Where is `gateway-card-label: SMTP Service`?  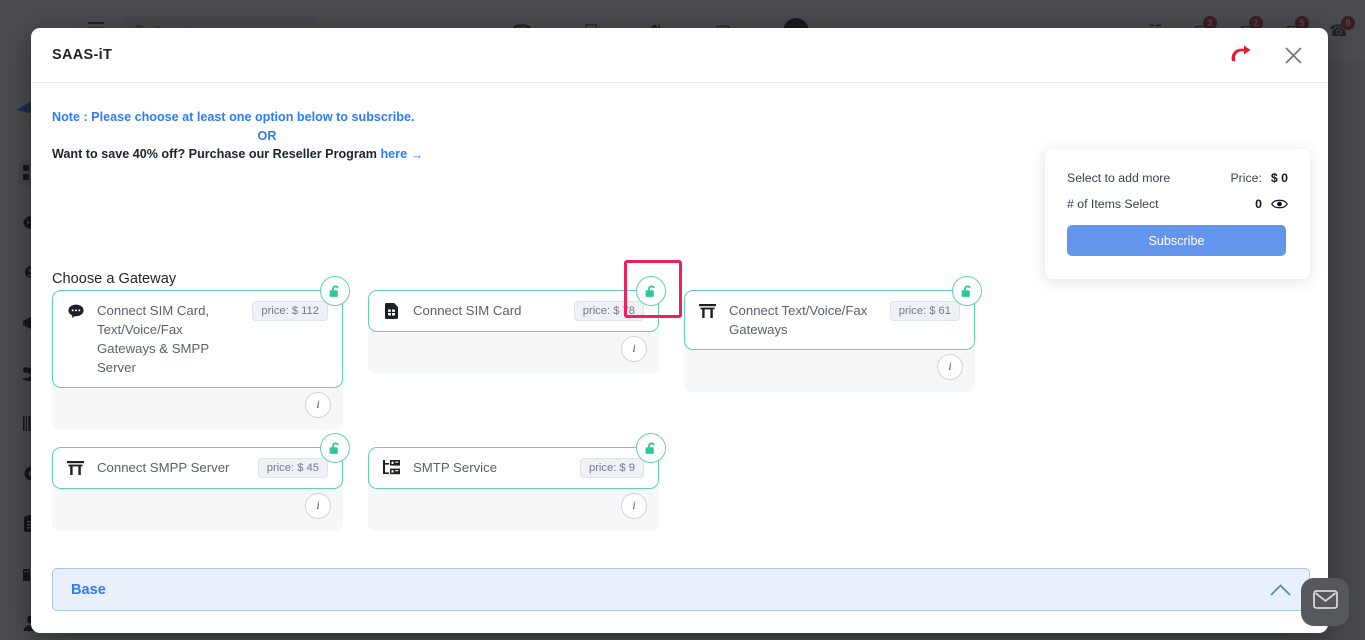 gateway-card-label: SMTP Service is located at coordinates (455, 467).